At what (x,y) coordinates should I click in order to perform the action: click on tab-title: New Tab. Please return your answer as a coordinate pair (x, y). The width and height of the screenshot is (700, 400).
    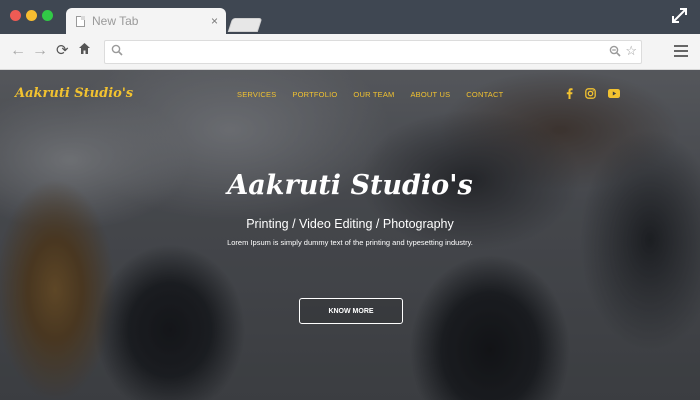
    Looking at the image, I should click on (115, 21).